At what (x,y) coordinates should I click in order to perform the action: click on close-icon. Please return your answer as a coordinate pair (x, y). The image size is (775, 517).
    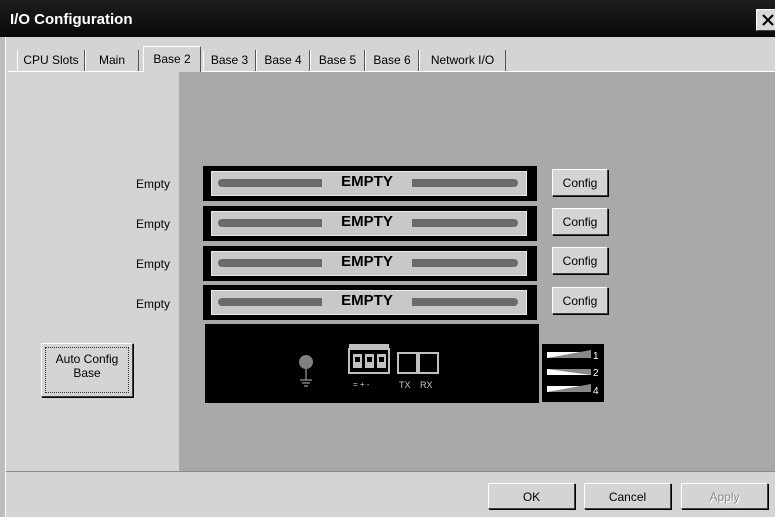
    Looking at the image, I should click on (768, 20).